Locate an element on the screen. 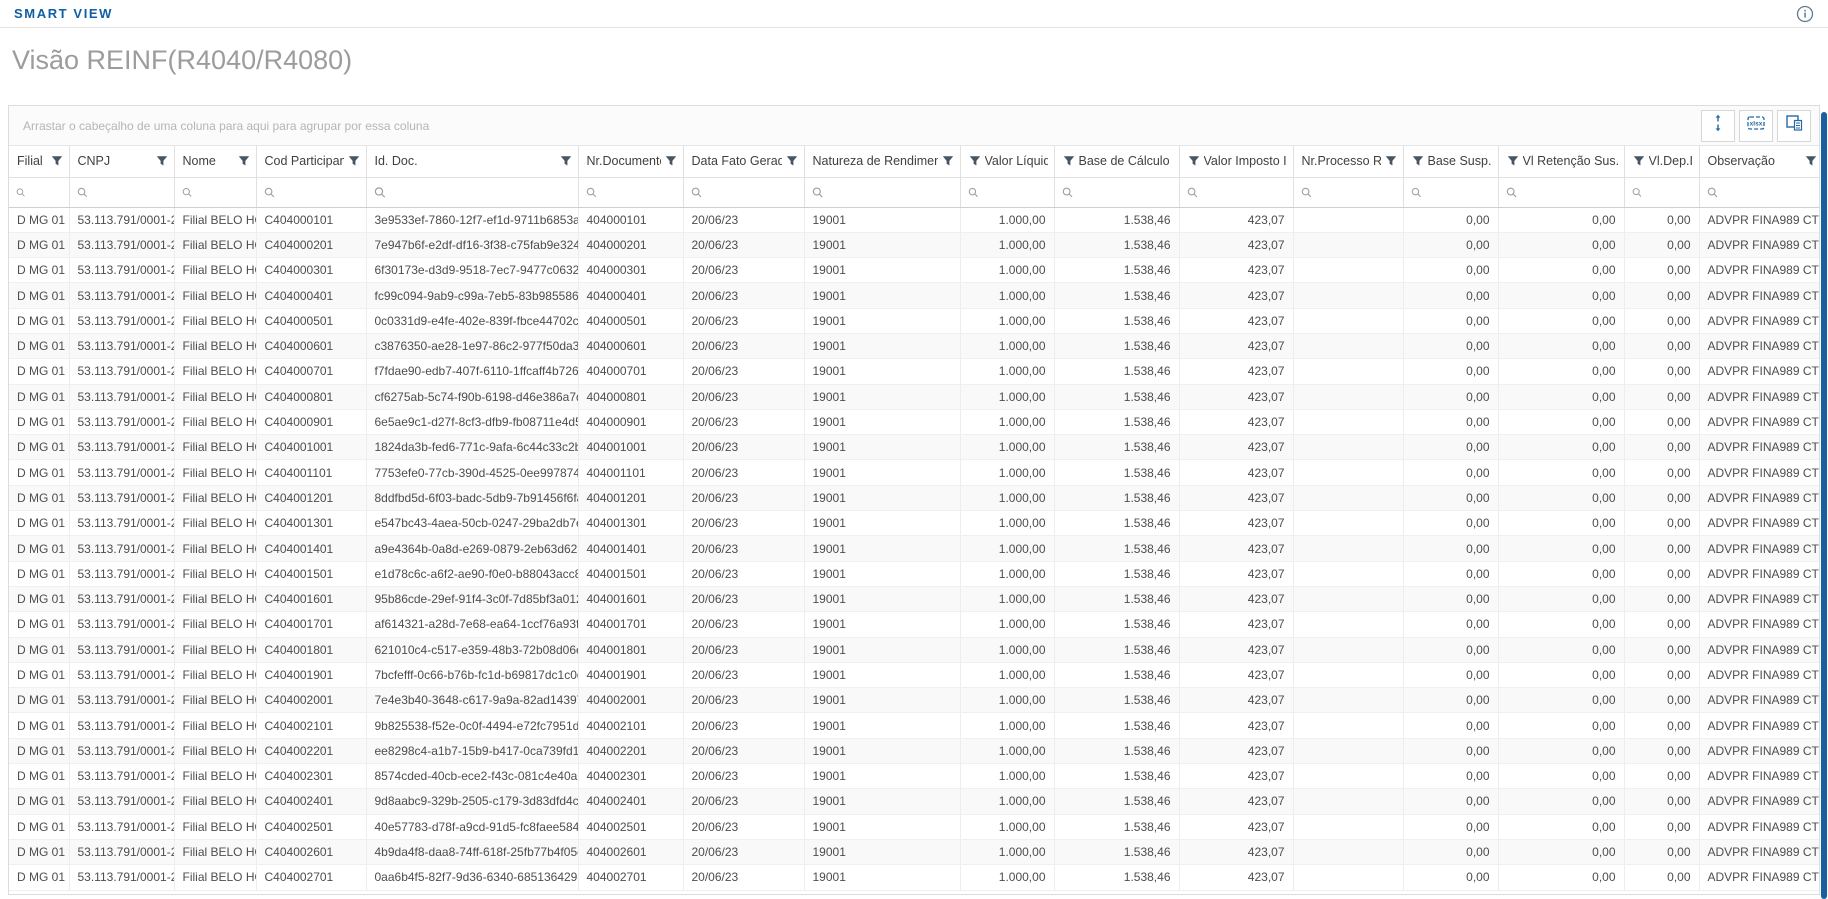  search-input-base_calculo_ir is located at coordinates (1125, 192).